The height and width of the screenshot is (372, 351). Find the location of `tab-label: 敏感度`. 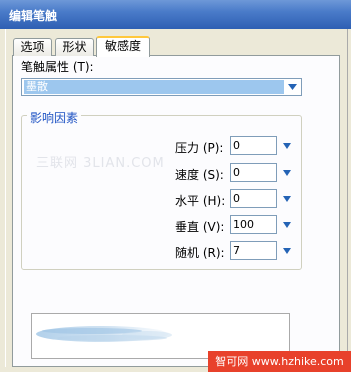

tab-label: 敏感度 is located at coordinates (122, 46).